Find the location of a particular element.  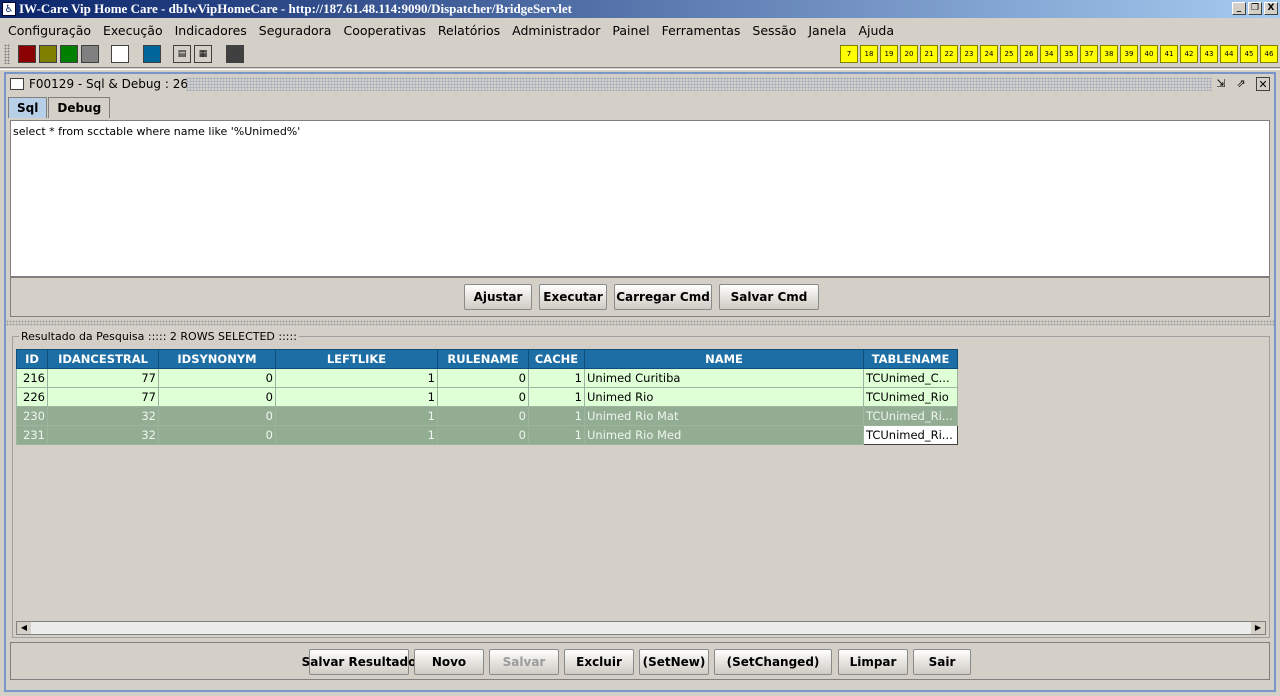

column-header-idsynonym: IDSYNONYM is located at coordinates (217, 359).